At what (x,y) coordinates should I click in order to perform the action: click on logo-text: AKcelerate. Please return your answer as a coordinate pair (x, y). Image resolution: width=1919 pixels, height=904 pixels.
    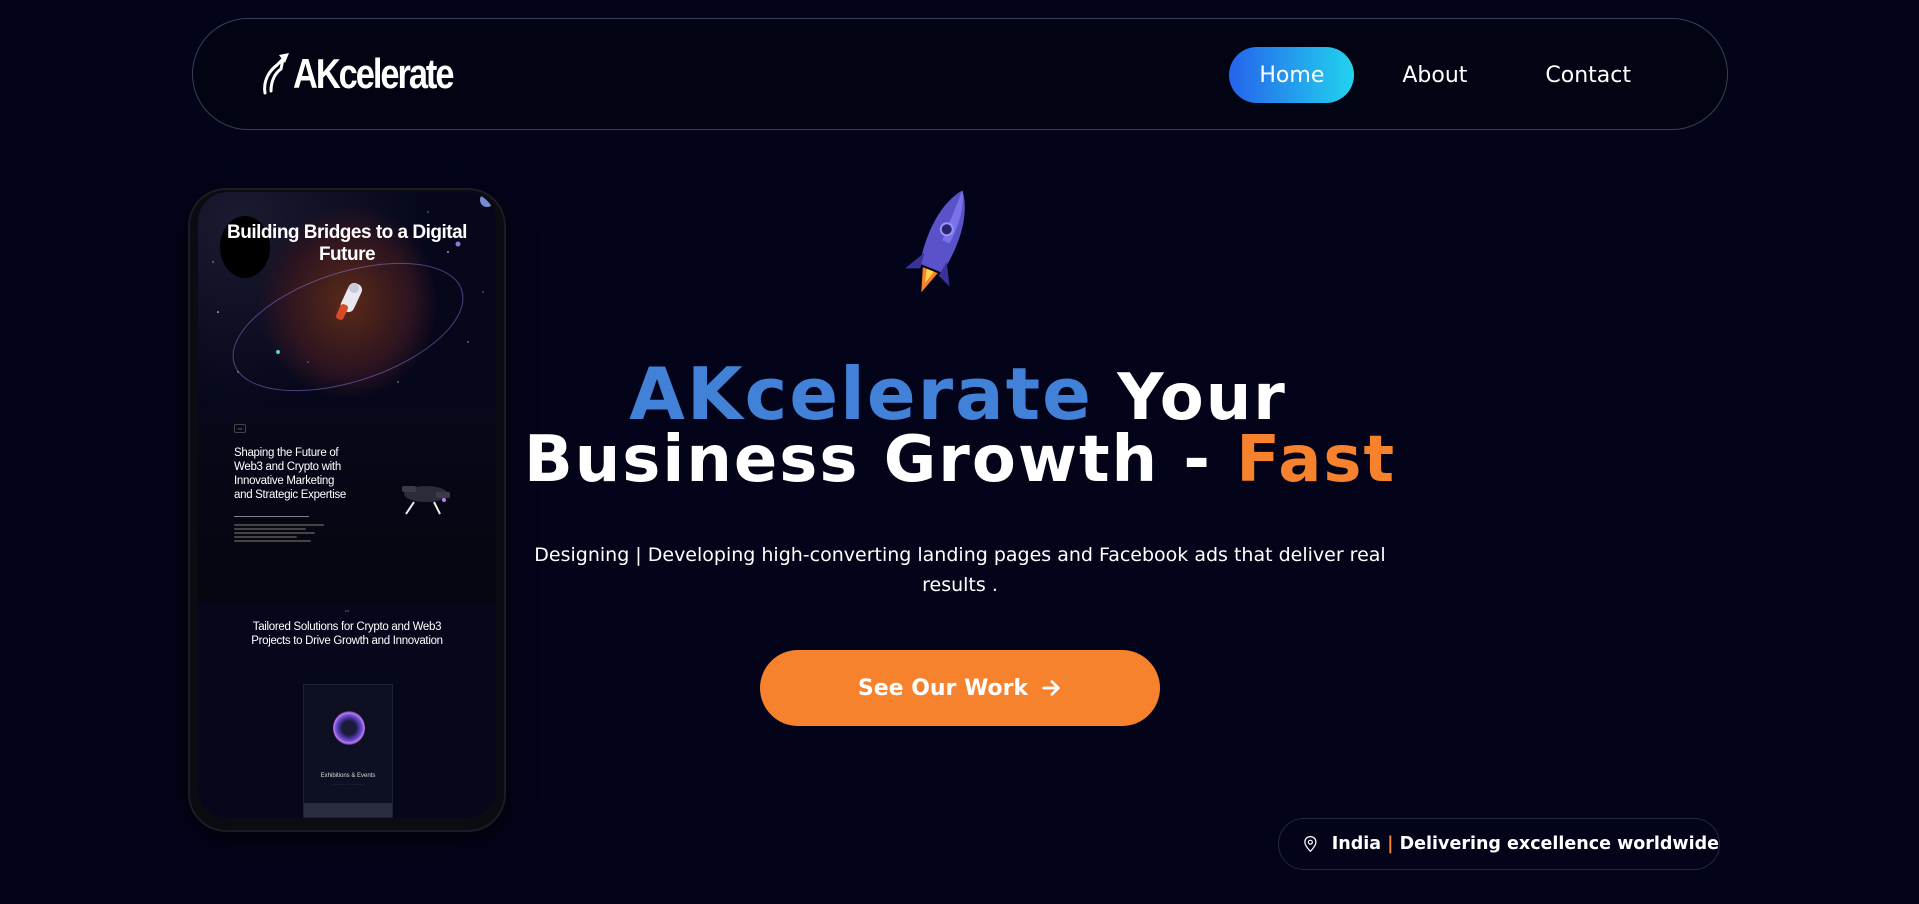
    Looking at the image, I should click on (374, 73).